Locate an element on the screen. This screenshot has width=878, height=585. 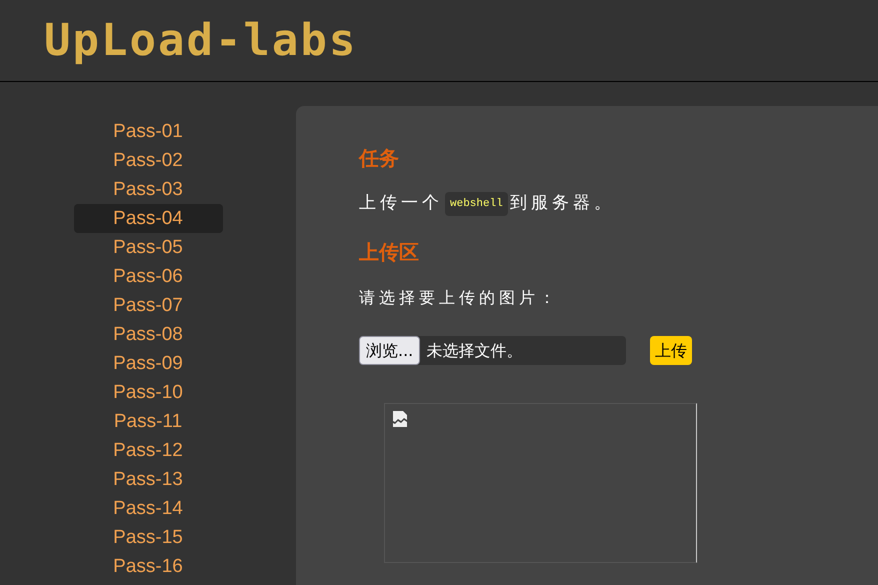
upload-button: 上传 is located at coordinates (671, 350).